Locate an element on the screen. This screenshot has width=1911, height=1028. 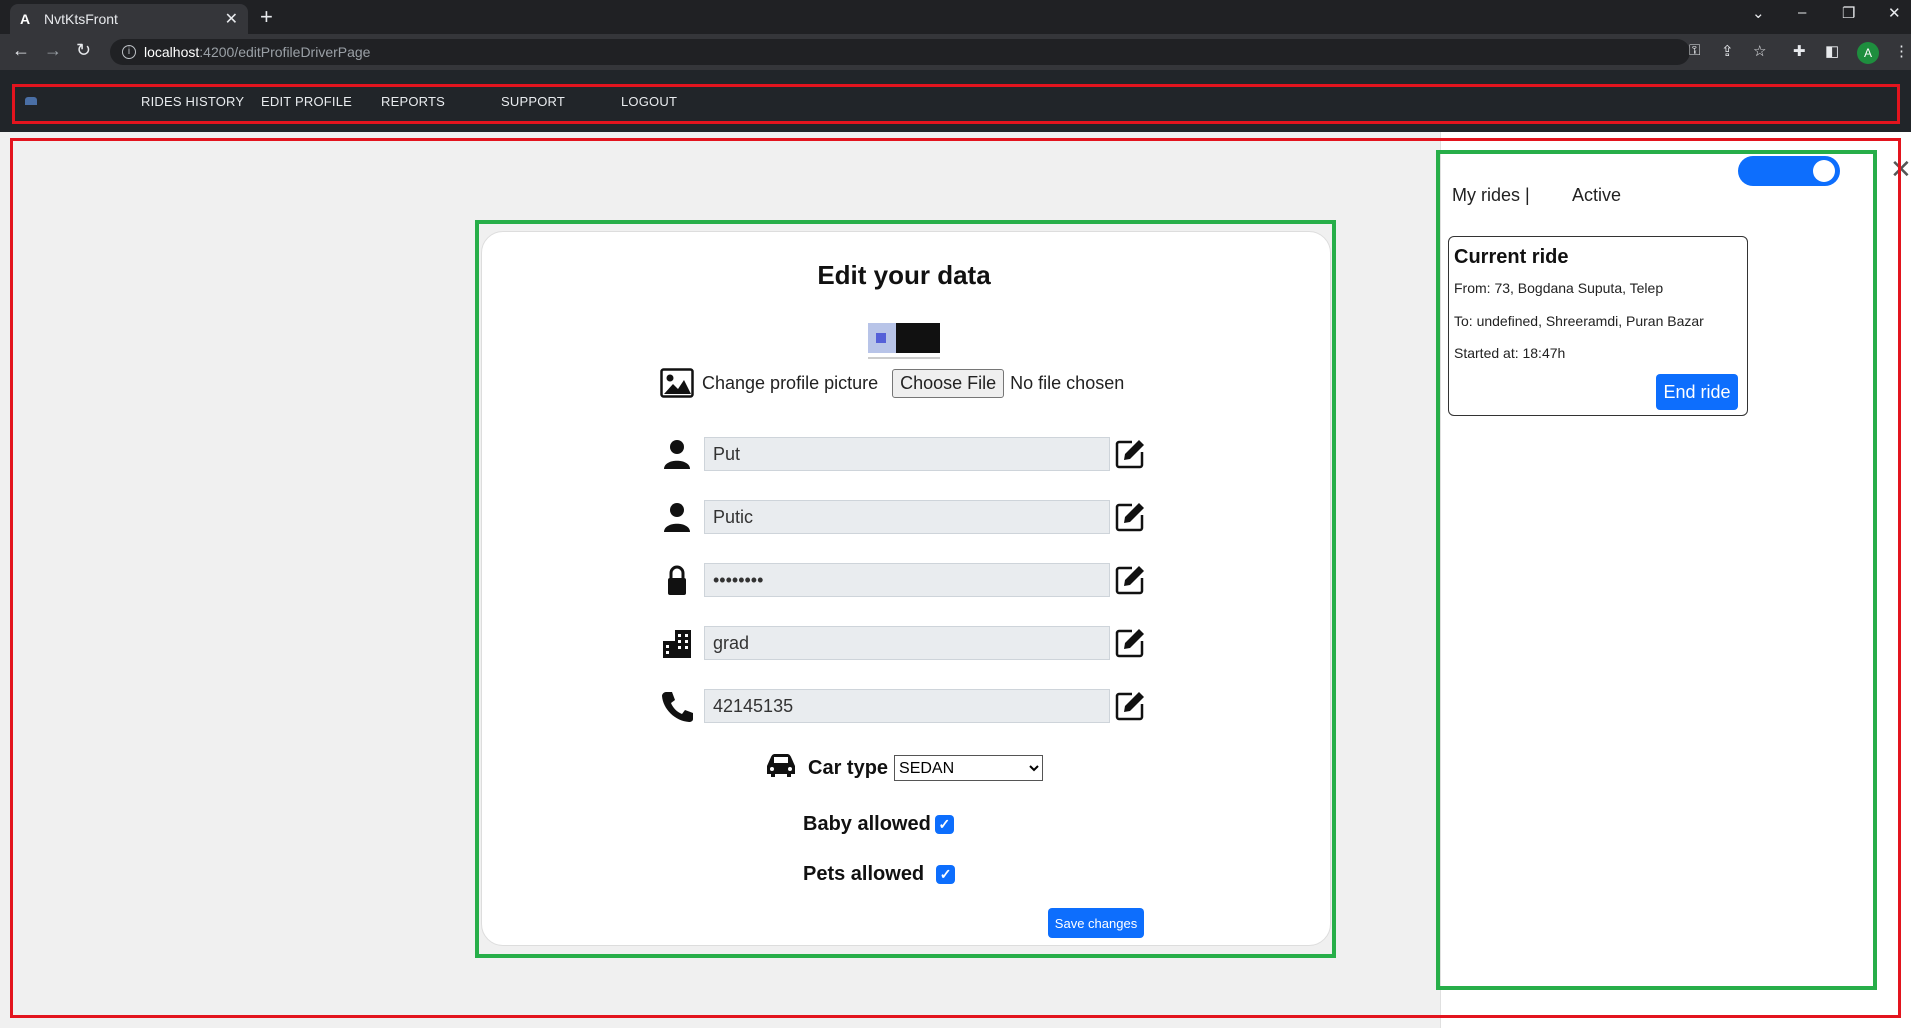
menu-kebab-icon: ⋮ is located at coordinates (1901, 51).